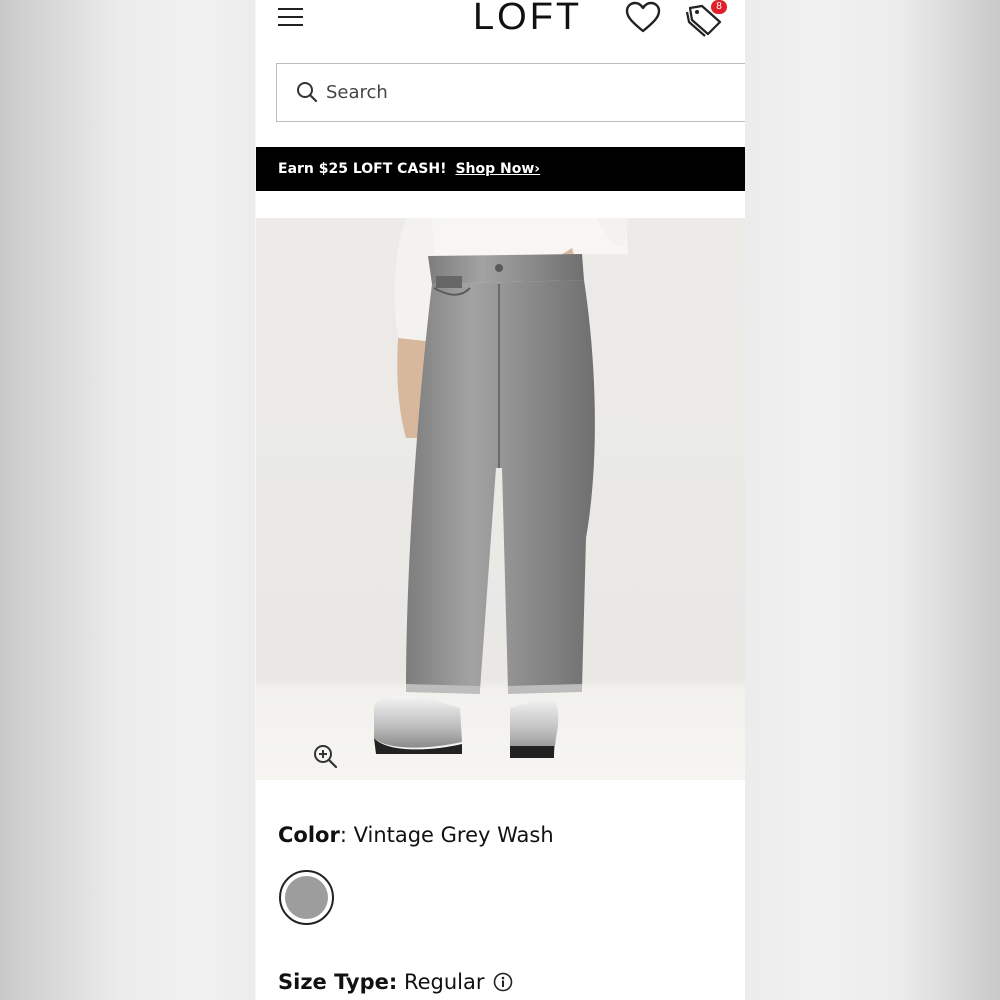 The height and width of the screenshot is (1000, 1000). I want to click on heart-icon, so click(643, 18).